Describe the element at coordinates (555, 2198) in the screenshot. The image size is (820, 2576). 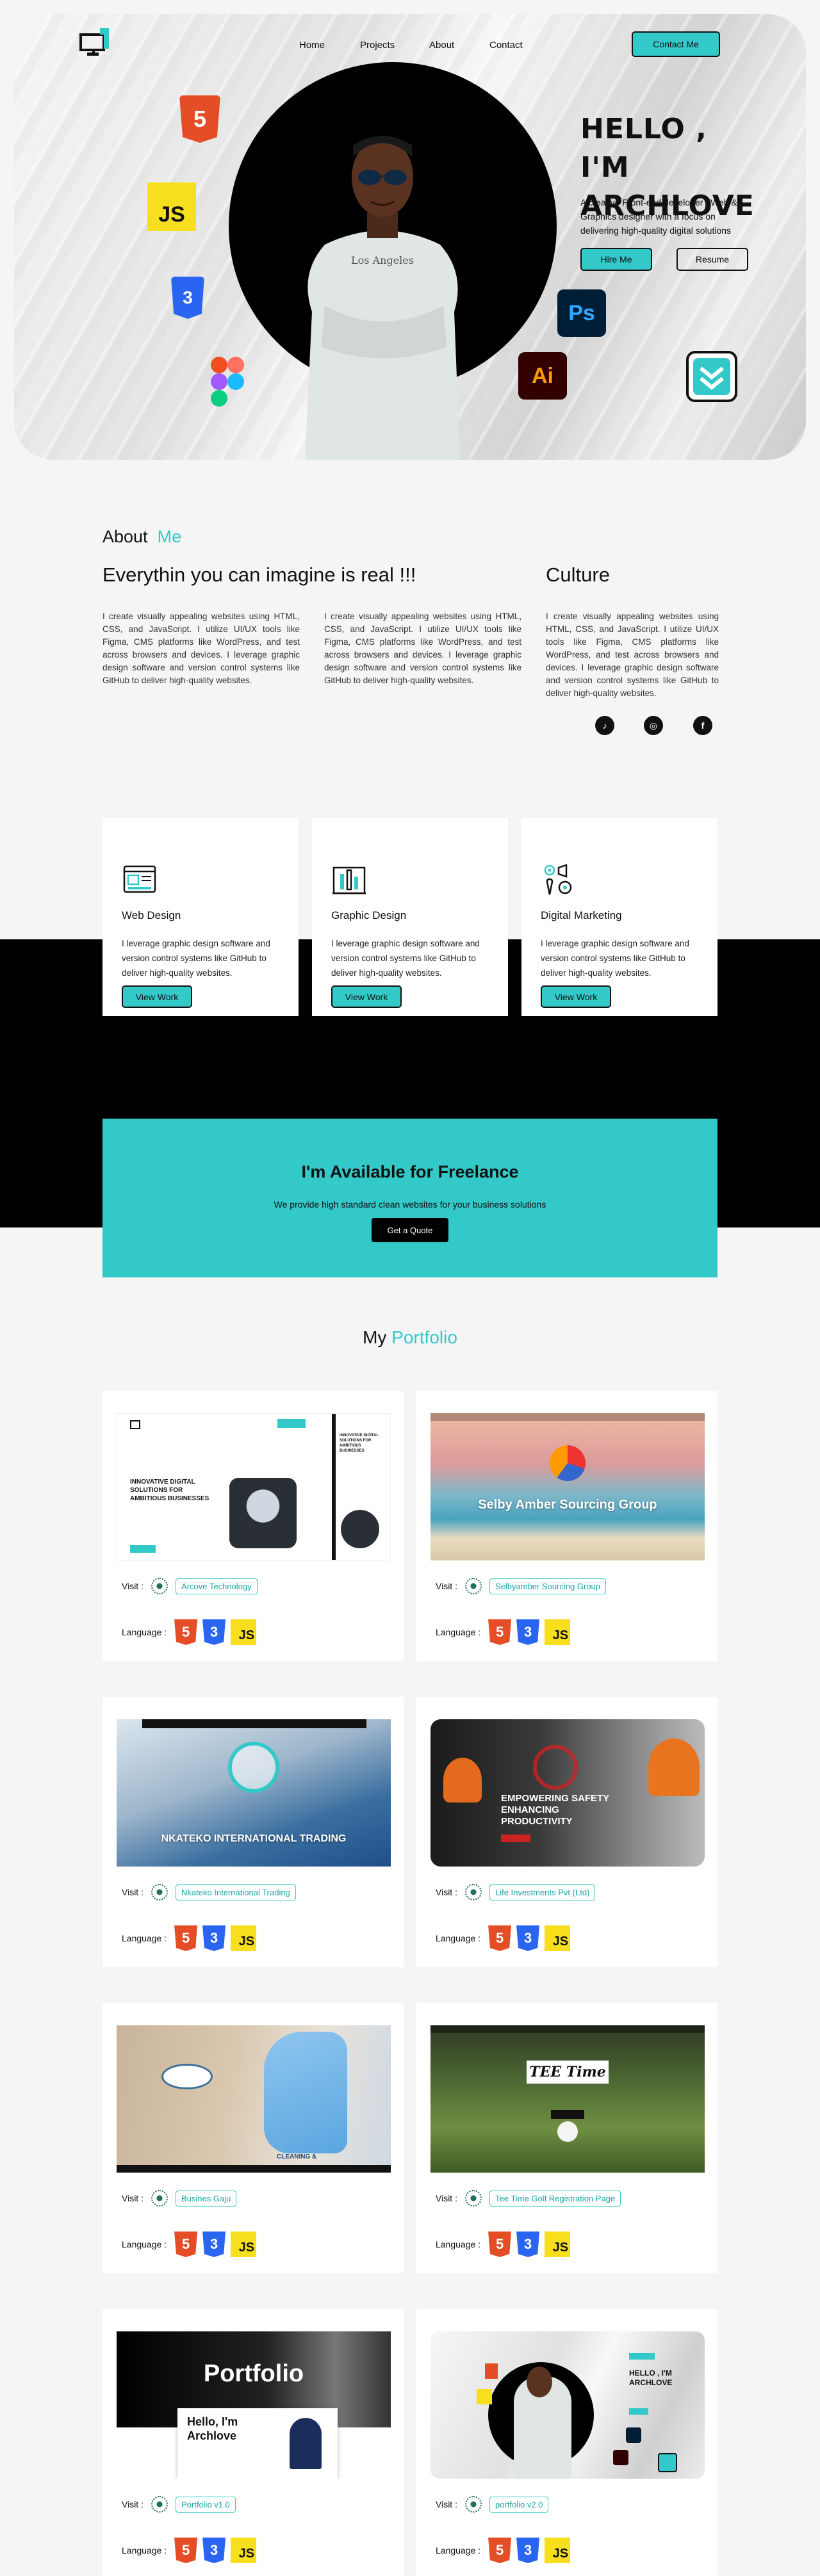
I see `project-link: Tee Time Golf Registration Page` at that location.